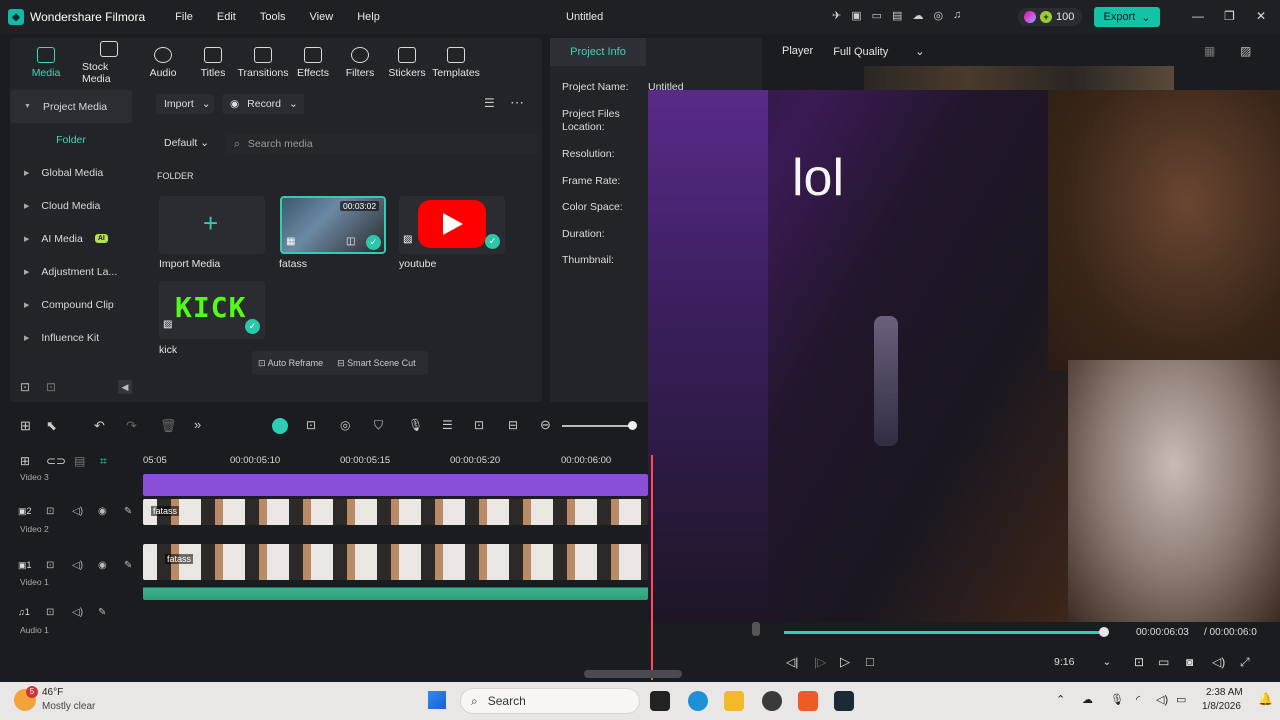 The height and width of the screenshot is (720, 1280). I want to click on save-icon: ▤, so click(897, 15).